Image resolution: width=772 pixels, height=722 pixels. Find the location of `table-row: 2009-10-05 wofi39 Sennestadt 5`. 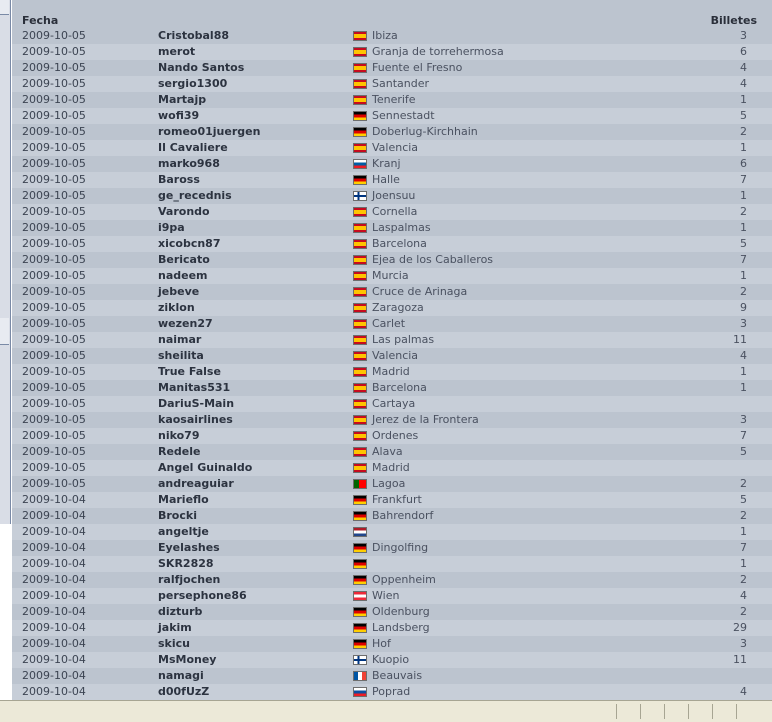

table-row: 2009-10-05 wofi39 Sennestadt 5 is located at coordinates (392, 116).